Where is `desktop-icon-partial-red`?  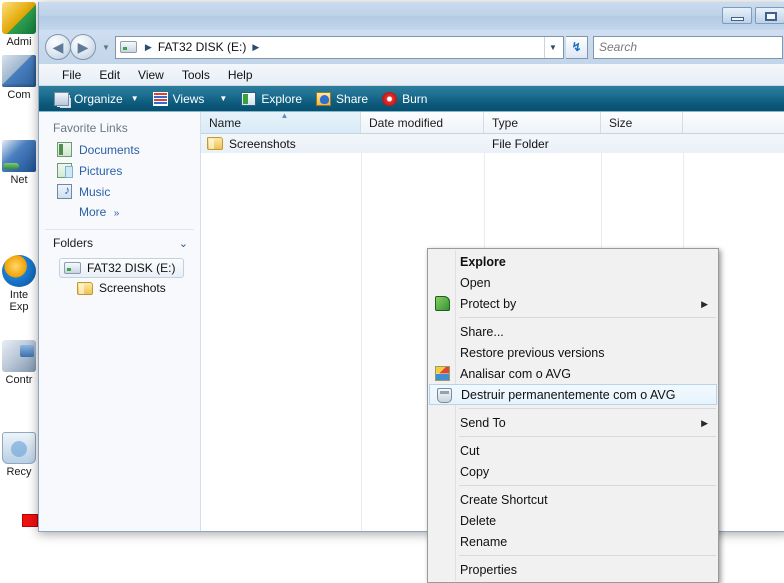 desktop-icon-partial-red is located at coordinates (30, 520).